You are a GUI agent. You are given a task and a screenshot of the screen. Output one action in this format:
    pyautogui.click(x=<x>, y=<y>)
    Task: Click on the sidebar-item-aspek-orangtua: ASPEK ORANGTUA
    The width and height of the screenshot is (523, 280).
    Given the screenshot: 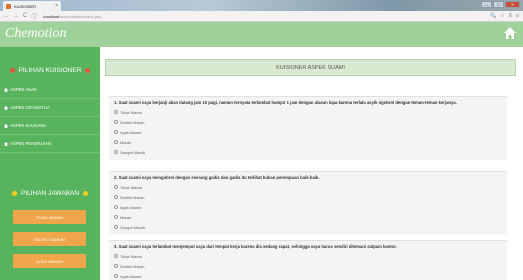 What is the action you would take?
    pyautogui.click(x=50, y=108)
    